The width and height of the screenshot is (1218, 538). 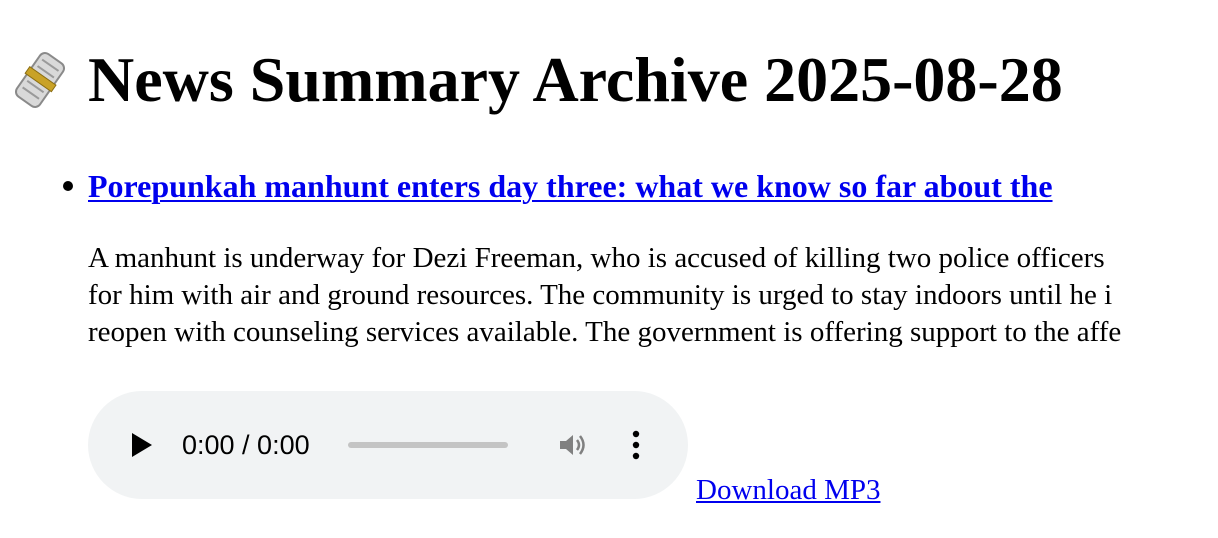 I want to click on page-title: News Summary Archive 2025-08-28, so click(x=575, y=79).